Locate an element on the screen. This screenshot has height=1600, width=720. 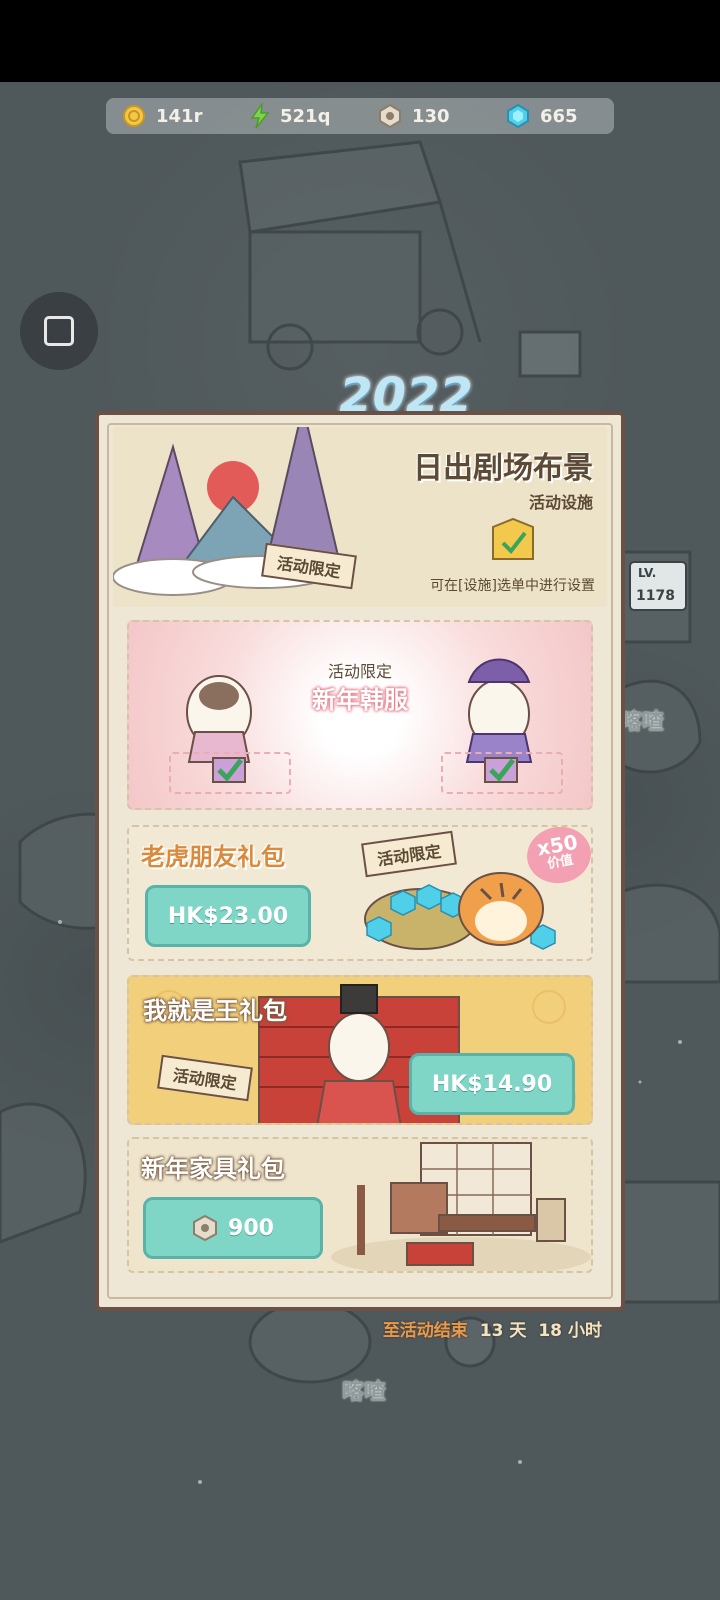
currency-nut: 130 is located at coordinates (423, 116).